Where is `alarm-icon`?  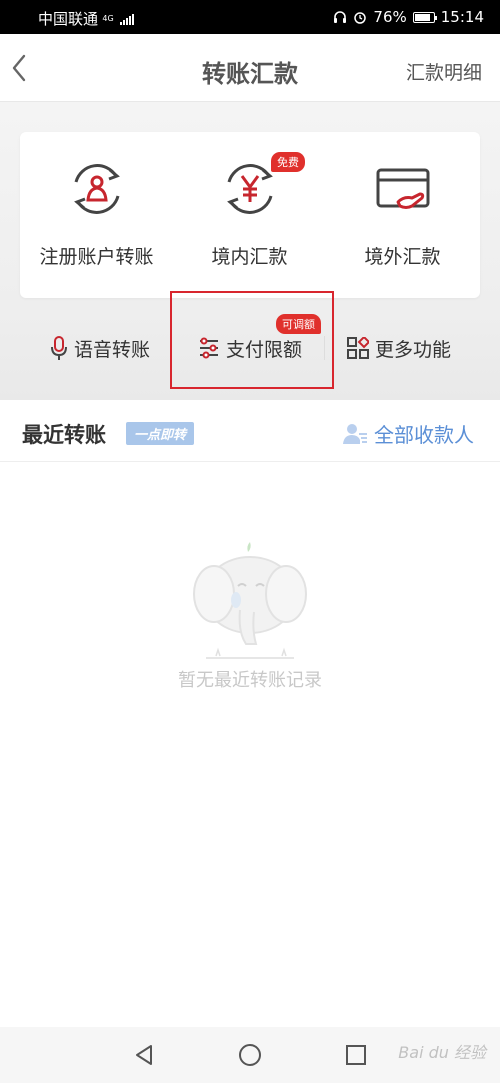
alarm-icon is located at coordinates (360, 18).